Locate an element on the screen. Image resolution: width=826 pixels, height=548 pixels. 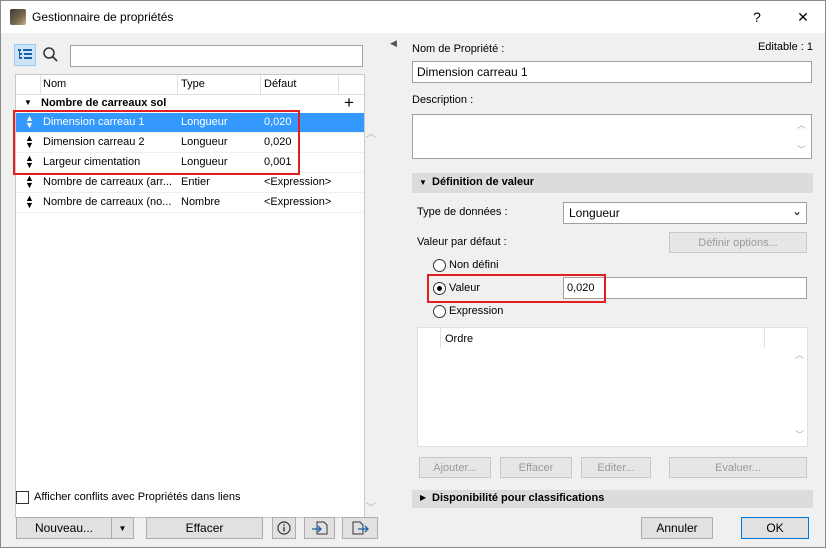
collapse-left-icon: ◀ is located at coordinates (393, 43).